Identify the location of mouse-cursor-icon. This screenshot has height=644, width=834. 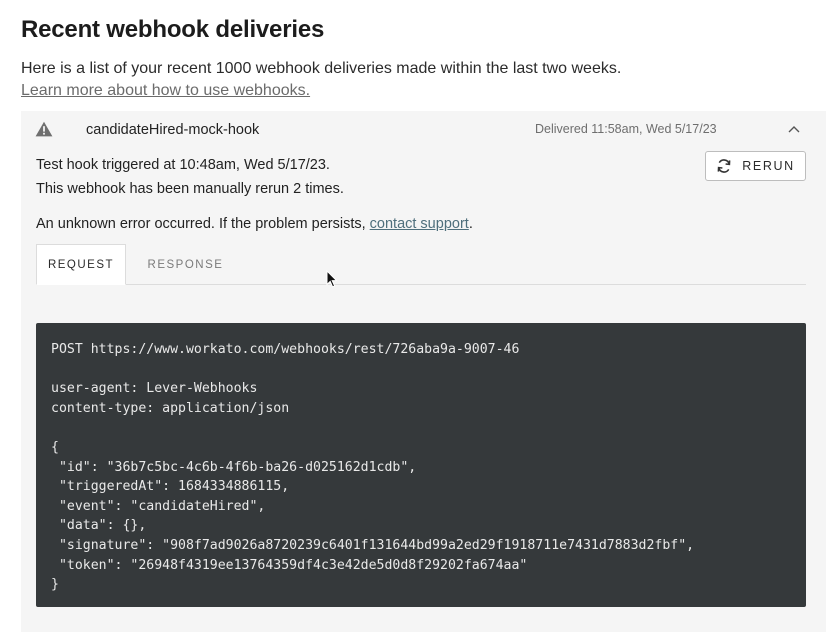
(332, 279).